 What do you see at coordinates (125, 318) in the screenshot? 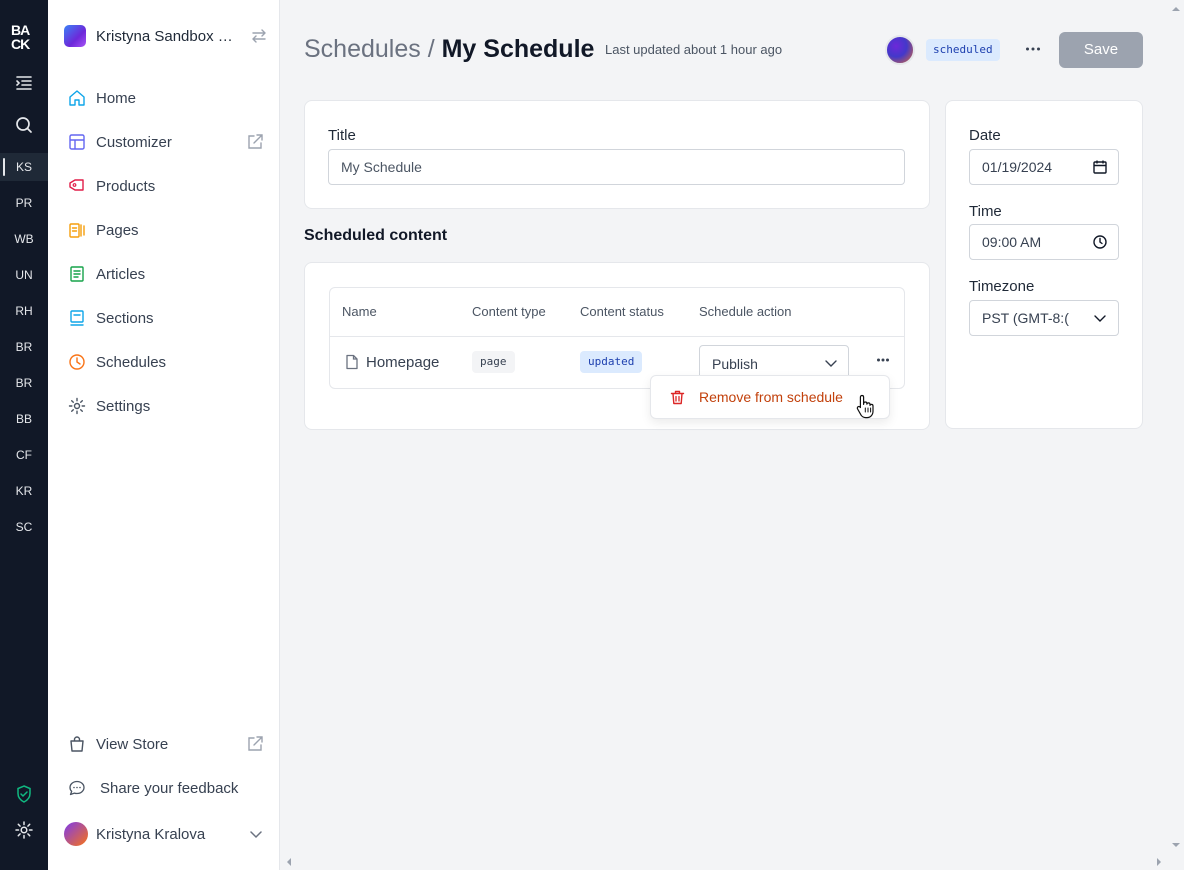
I see `nav-sections-label: Sections` at bounding box center [125, 318].